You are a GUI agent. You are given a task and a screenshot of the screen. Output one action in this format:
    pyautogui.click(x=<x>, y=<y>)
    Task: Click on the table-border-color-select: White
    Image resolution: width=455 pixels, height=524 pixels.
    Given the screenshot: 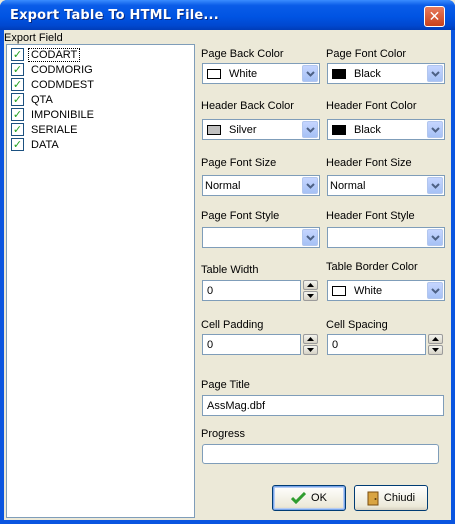 What is the action you would take?
    pyautogui.click(x=386, y=290)
    